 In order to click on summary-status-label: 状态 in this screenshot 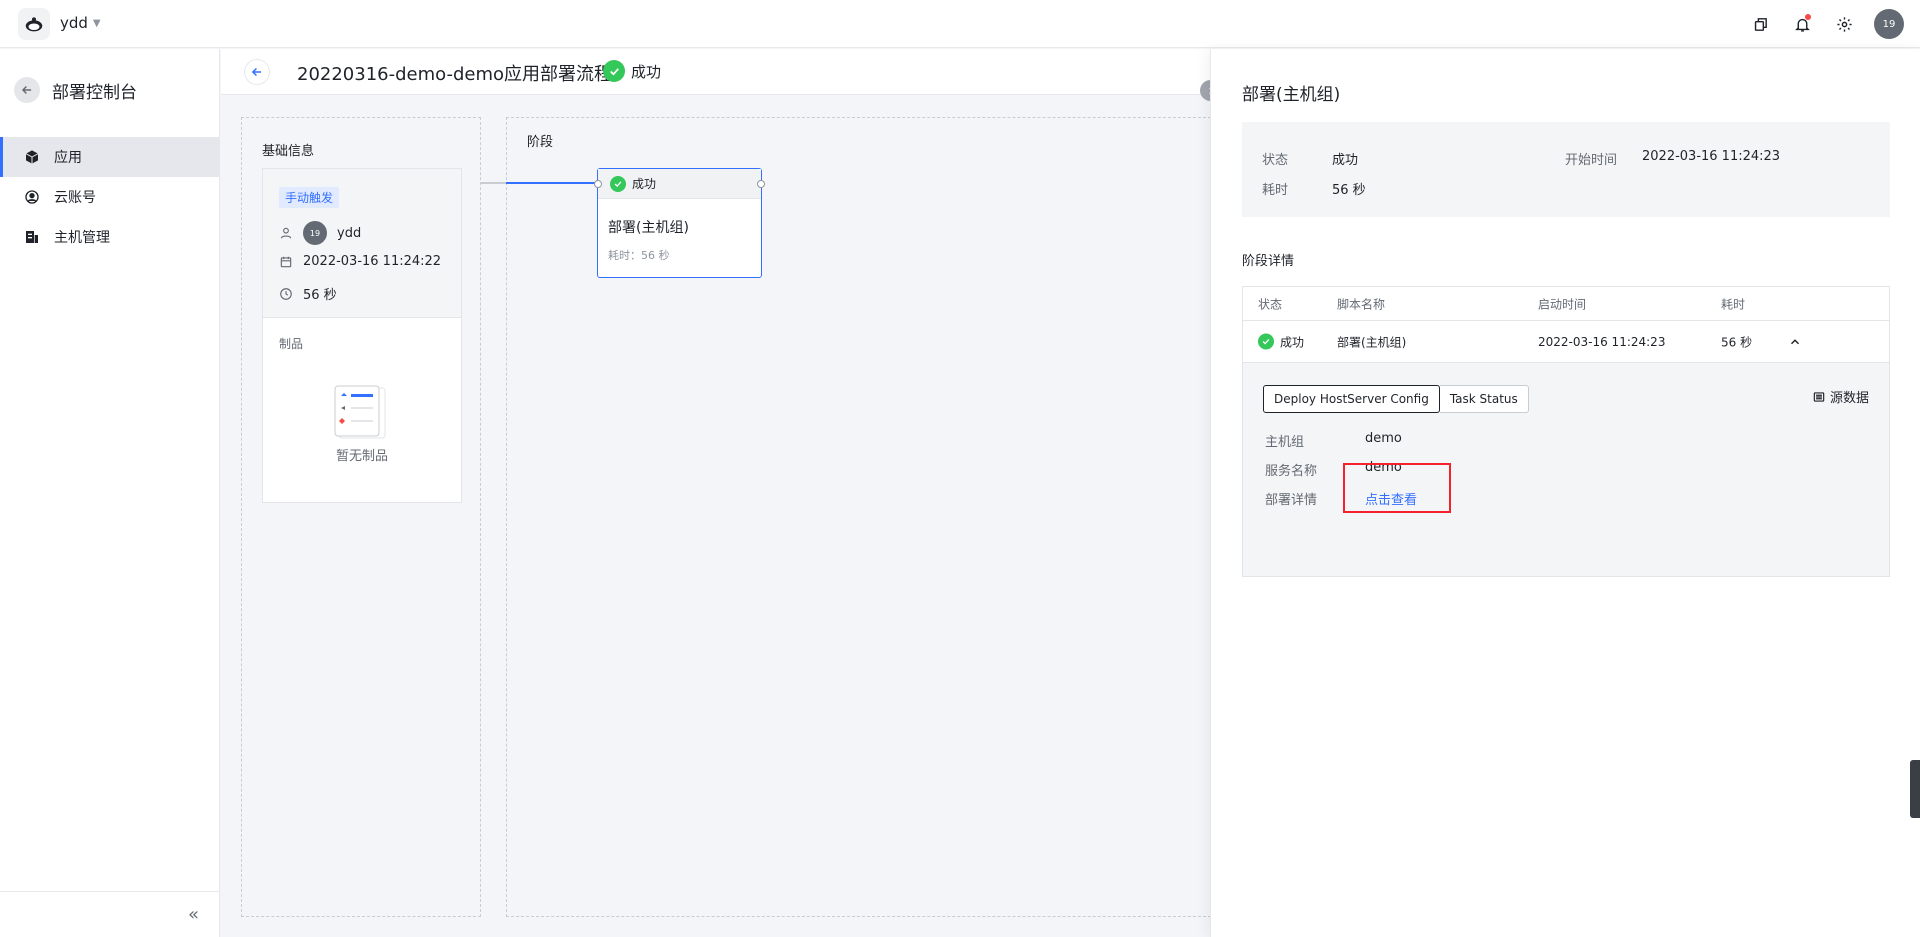, I will do `click(1275, 160)`.